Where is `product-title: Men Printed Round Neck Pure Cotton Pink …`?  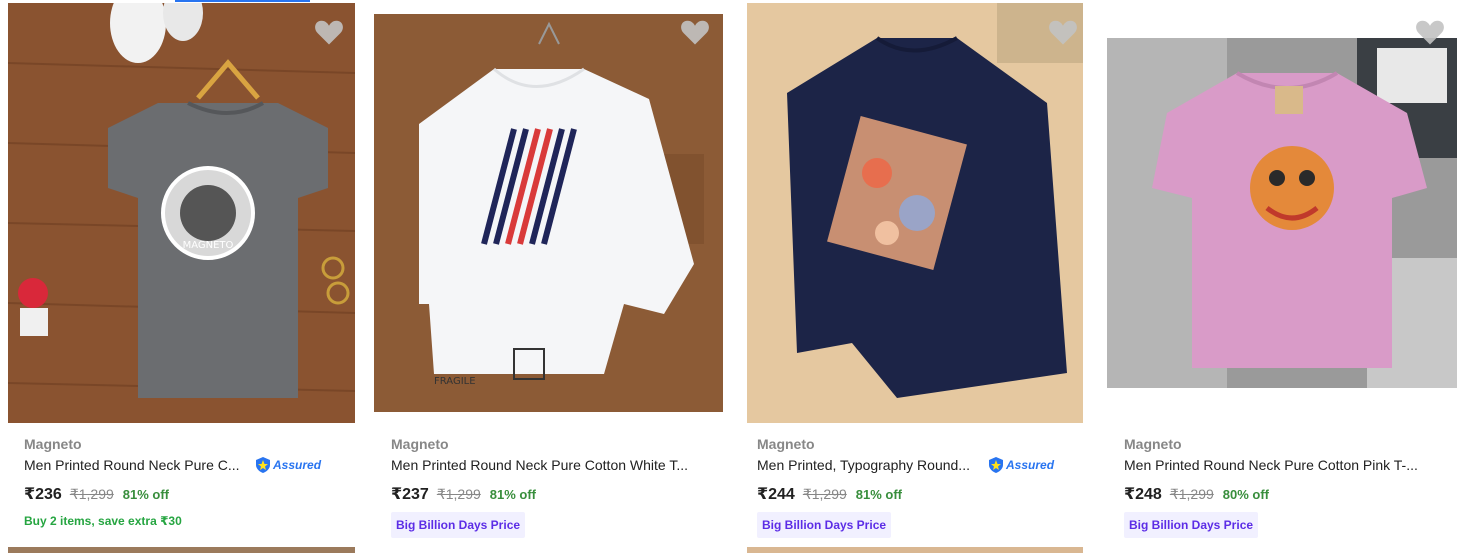 product-title: Men Printed Round Neck Pure Cotton Pink … is located at coordinates (1271, 465).